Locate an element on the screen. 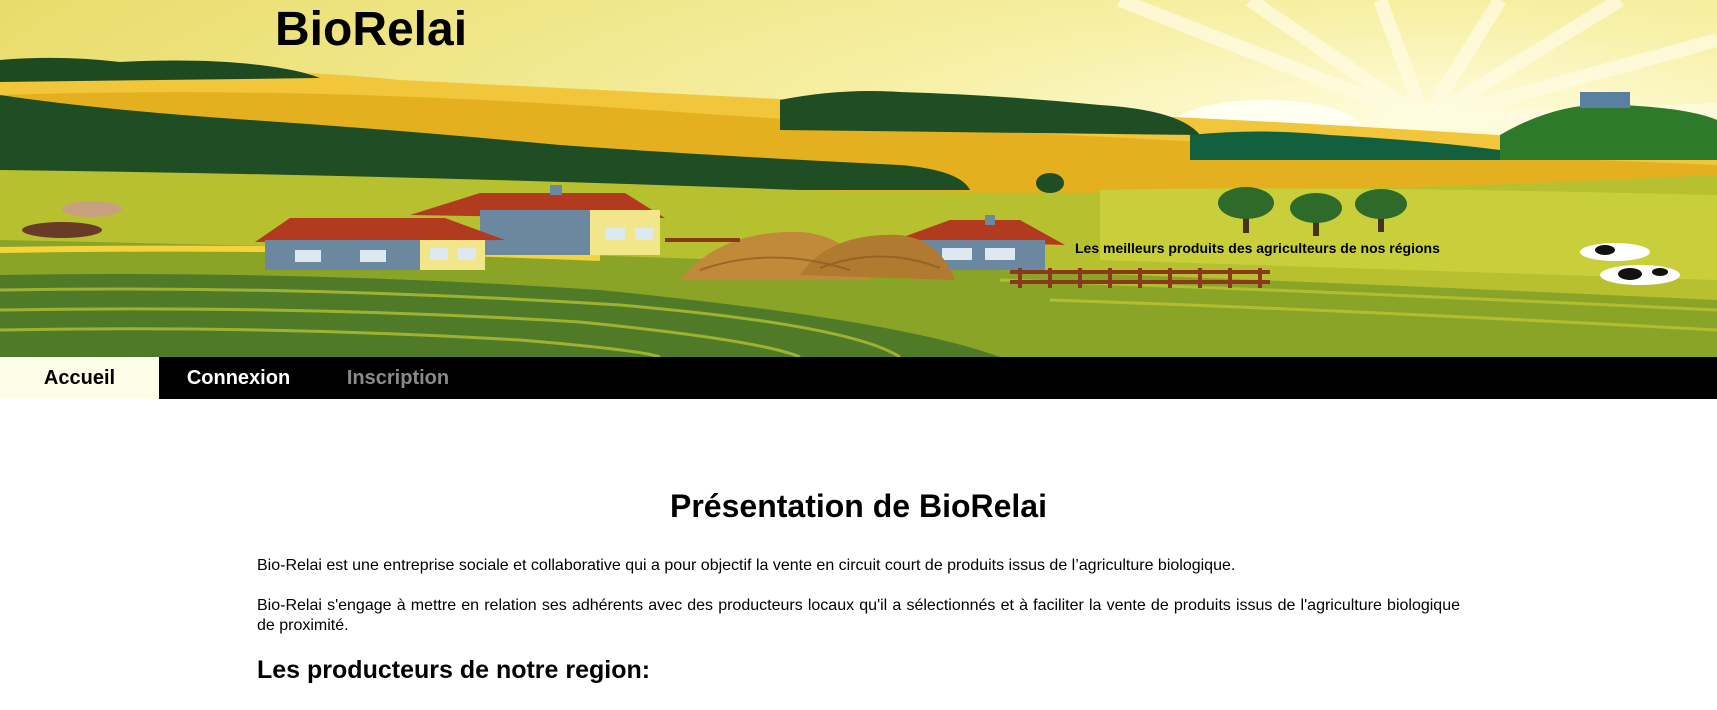 The height and width of the screenshot is (710, 1717). producers-section-title: Les producteurs de notre region: is located at coordinates (454, 670).